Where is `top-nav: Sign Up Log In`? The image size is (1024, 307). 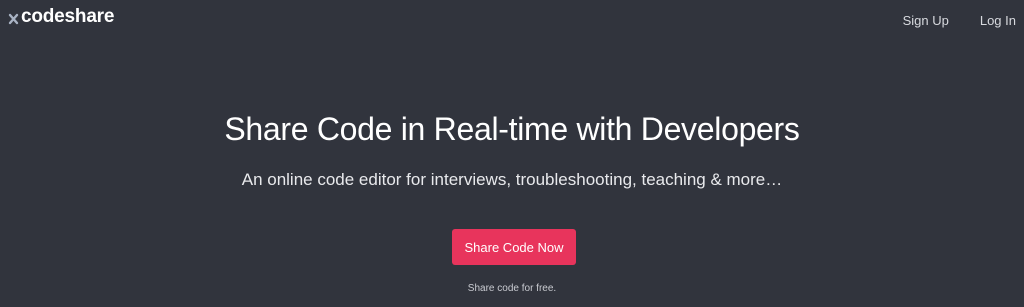 top-nav: Sign Up Log In is located at coordinates (944, 20).